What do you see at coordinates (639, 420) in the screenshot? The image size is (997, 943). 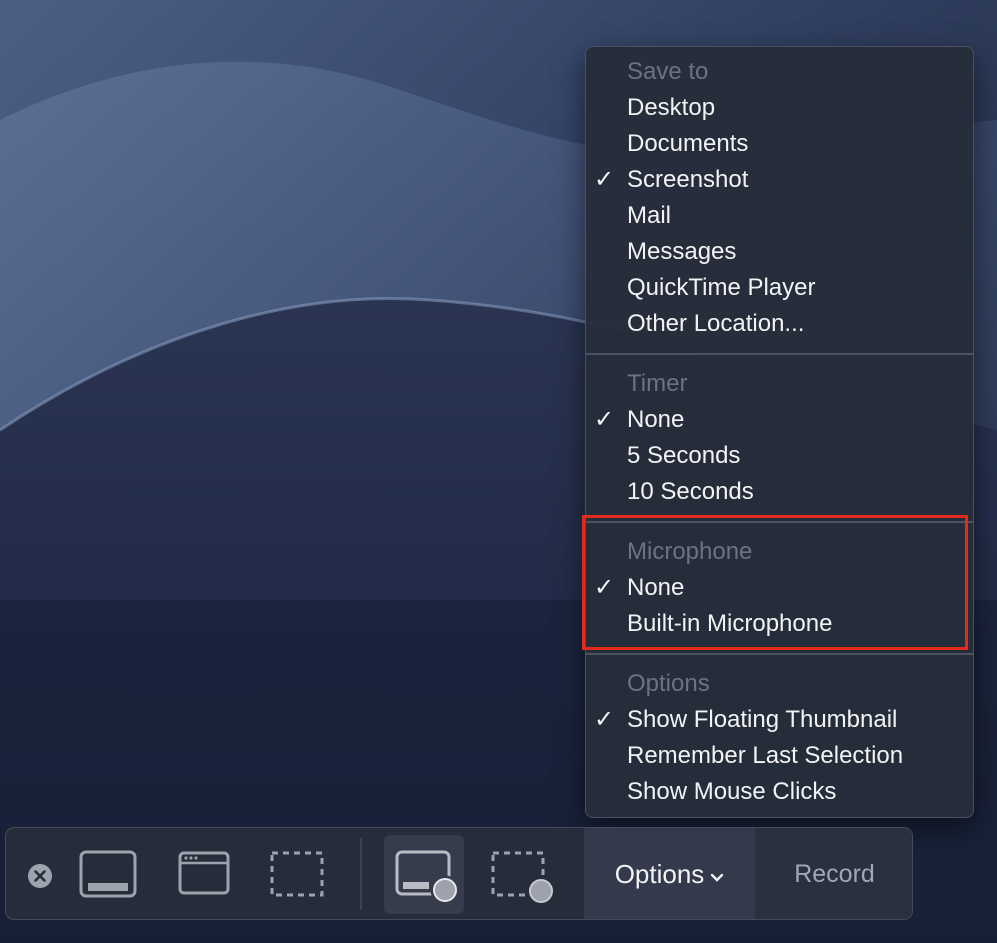 I see `menu-item-timer-none: ✓ None` at bounding box center [639, 420].